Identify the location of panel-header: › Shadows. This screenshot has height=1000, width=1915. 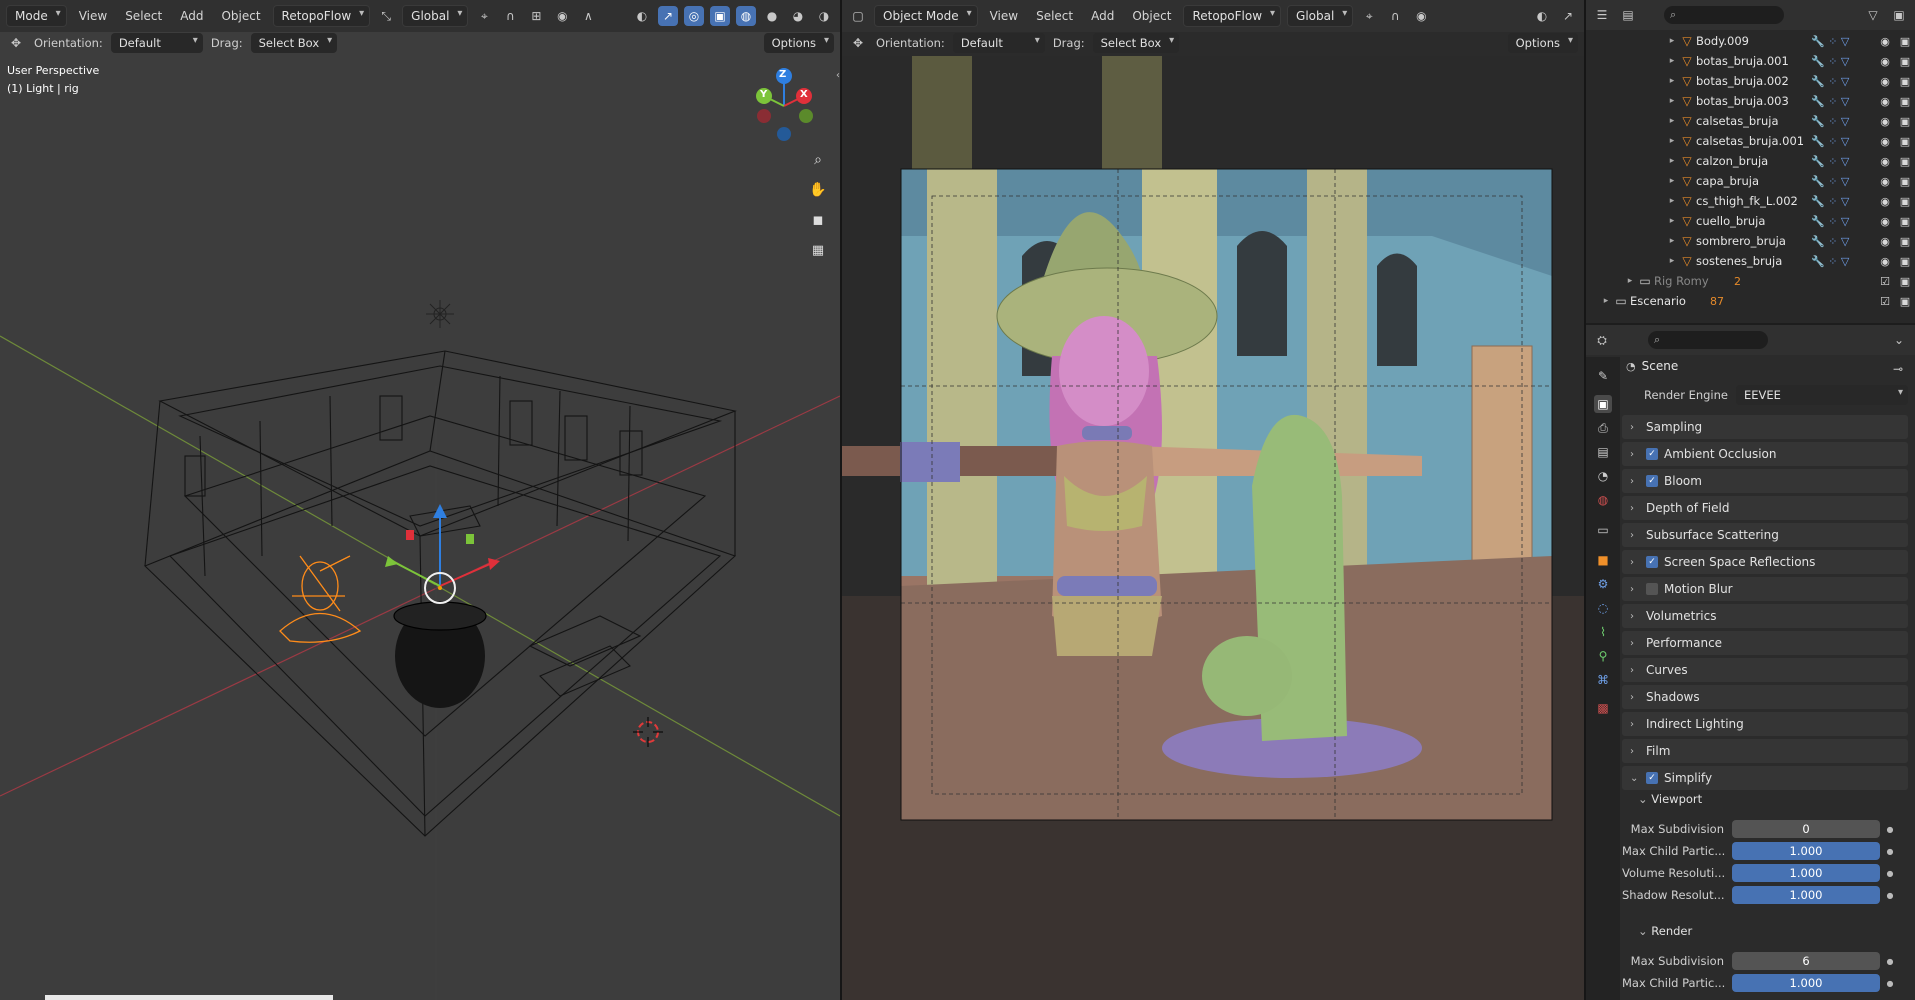
(1765, 697).